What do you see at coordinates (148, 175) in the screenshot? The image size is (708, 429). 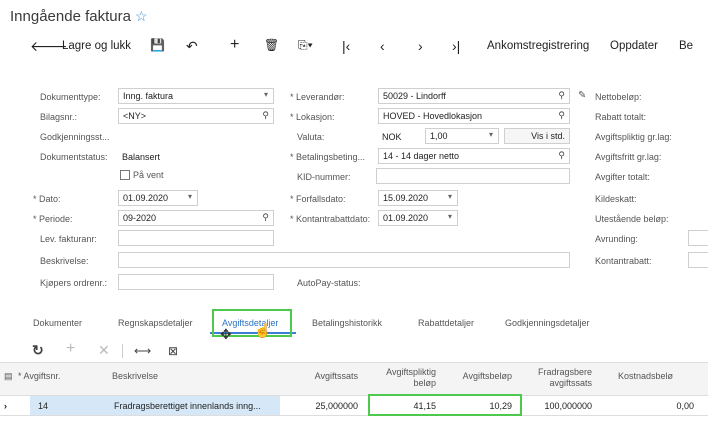 I see `on-hold-label: På vent` at bounding box center [148, 175].